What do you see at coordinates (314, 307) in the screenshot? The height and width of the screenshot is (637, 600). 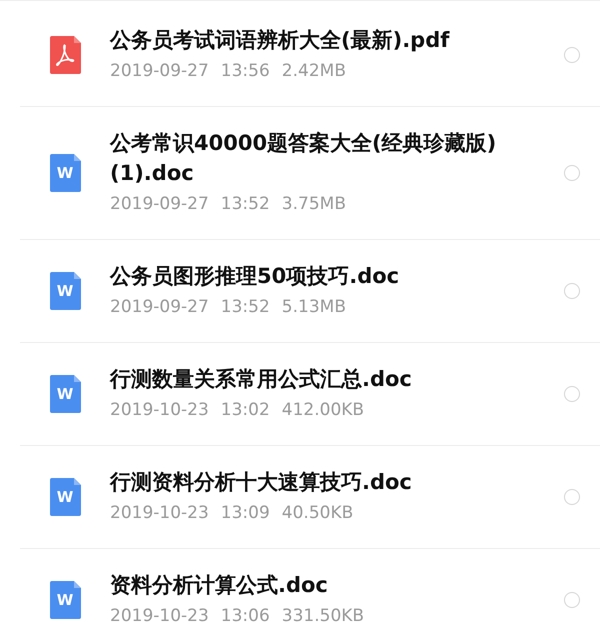 I see `file-size: 5.13MB` at bounding box center [314, 307].